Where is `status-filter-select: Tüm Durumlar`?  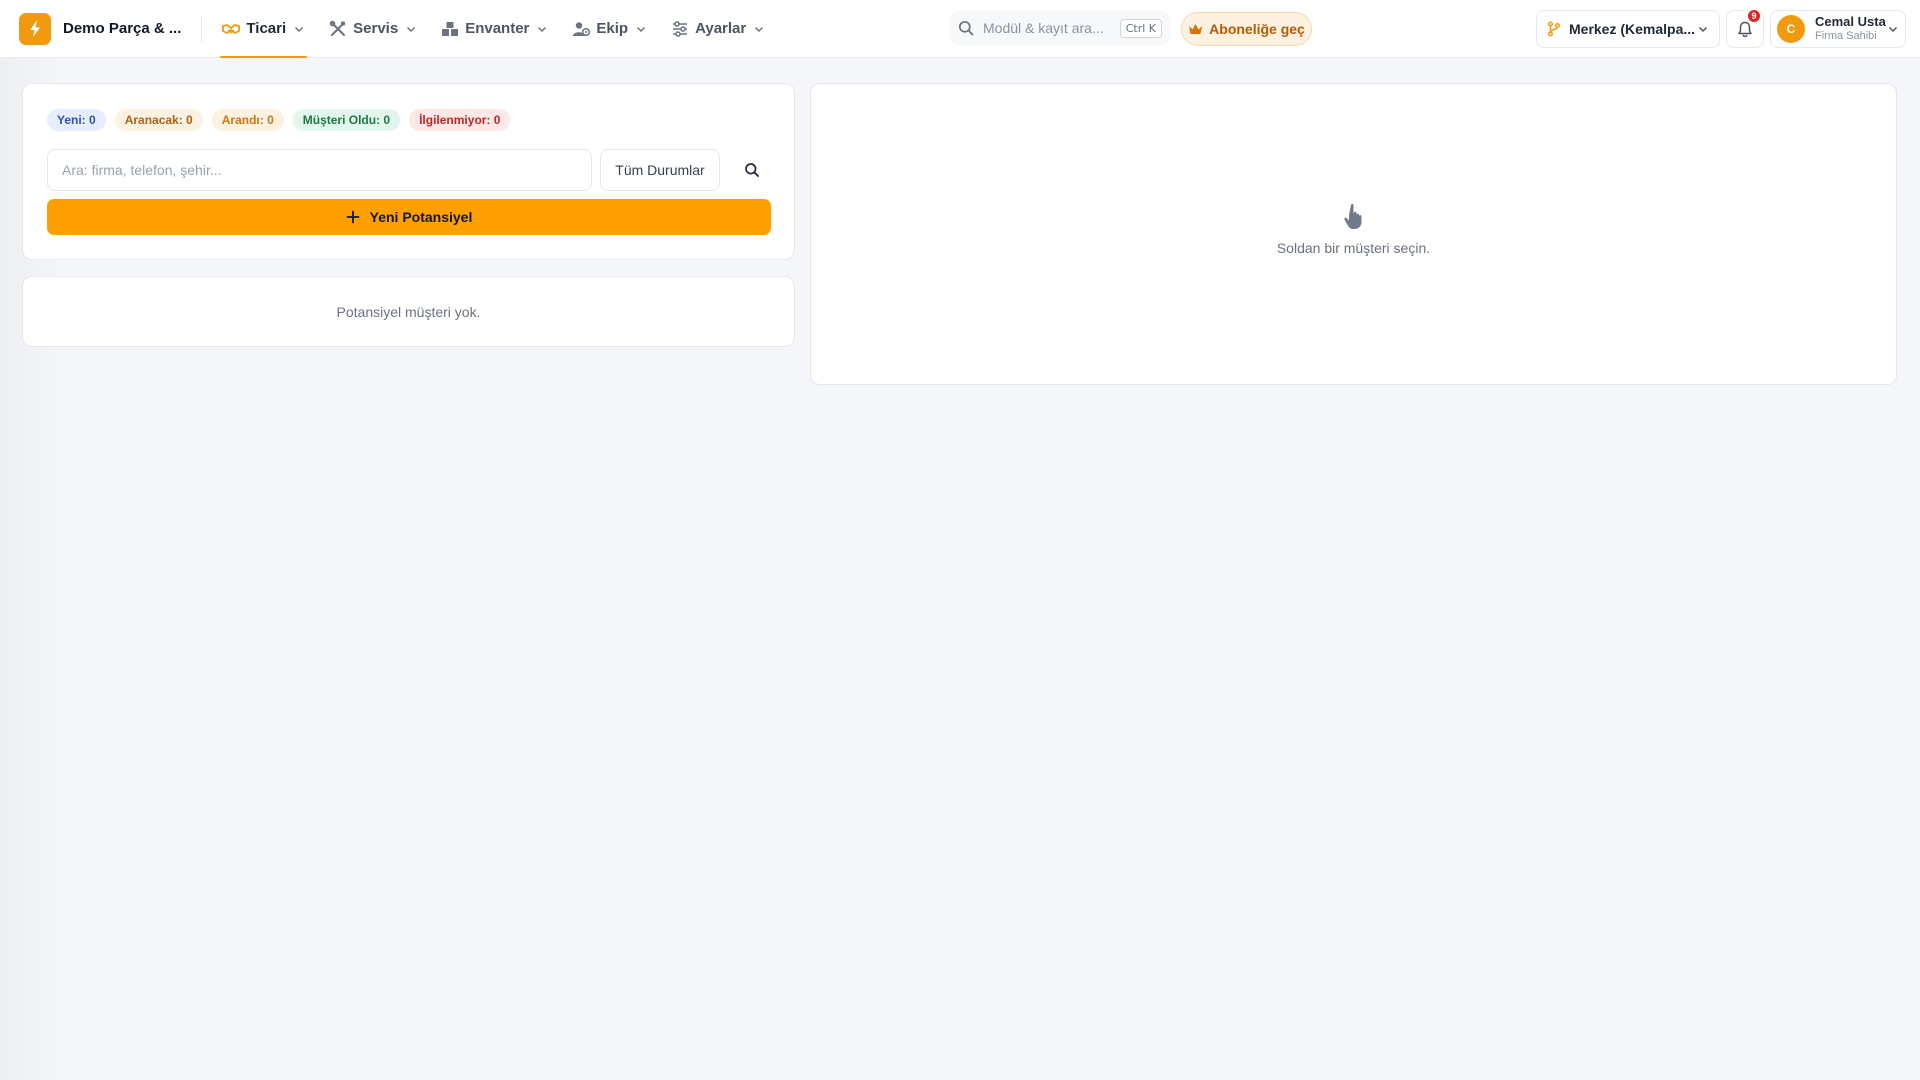
status-filter-select: Tüm Durumlar is located at coordinates (660, 170).